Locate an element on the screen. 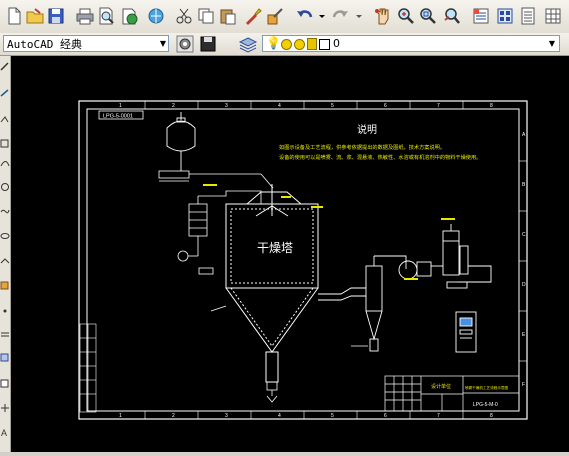 This screenshot has height=456, width=569. layer-viewport-thaw-icon is located at coordinates (299, 44).